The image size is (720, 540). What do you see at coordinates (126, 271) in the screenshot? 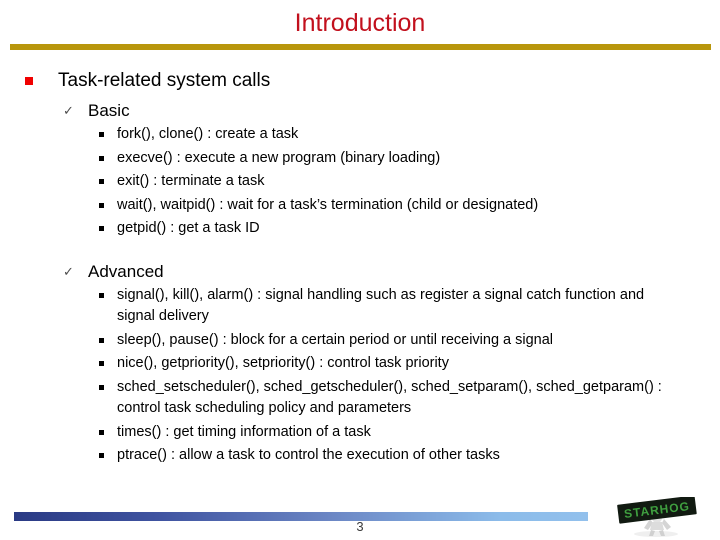
I see `outline-level2-label: Advanced` at bounding box center [126, 271].